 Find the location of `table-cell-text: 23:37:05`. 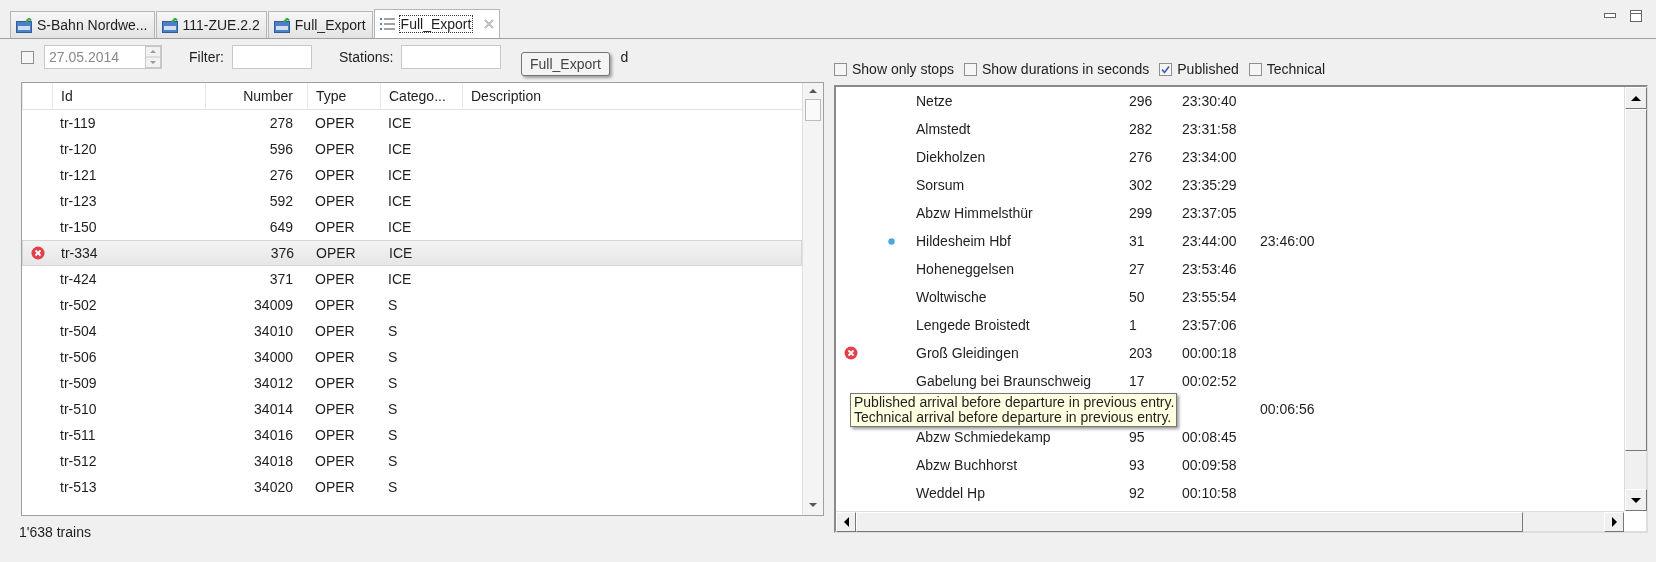

table-cell-text: 23:37:05 is located at coordinates (1210, 213).